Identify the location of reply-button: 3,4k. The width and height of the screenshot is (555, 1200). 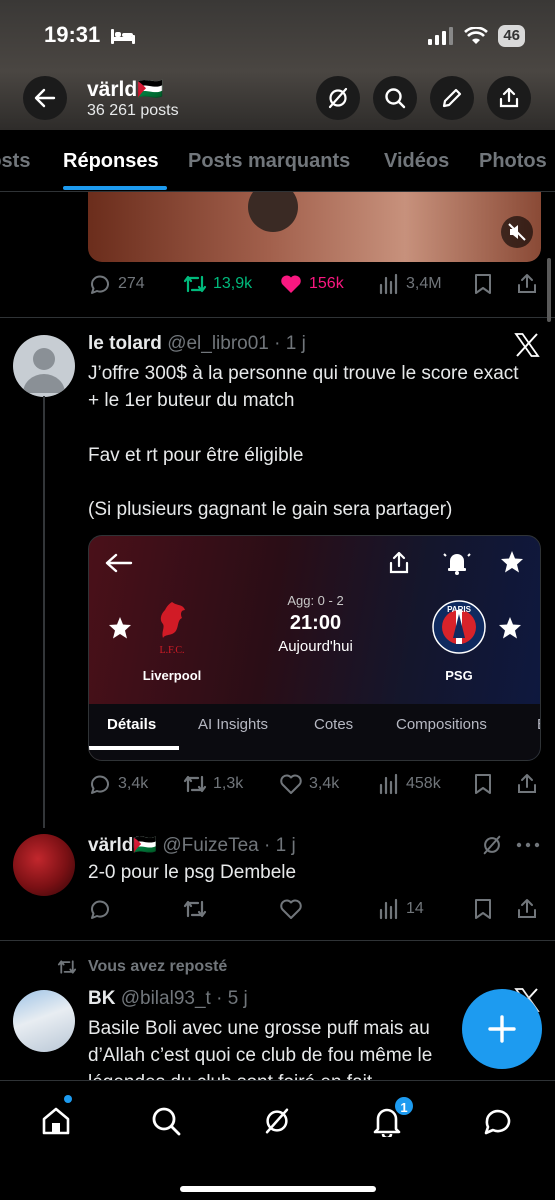
(118, 784).